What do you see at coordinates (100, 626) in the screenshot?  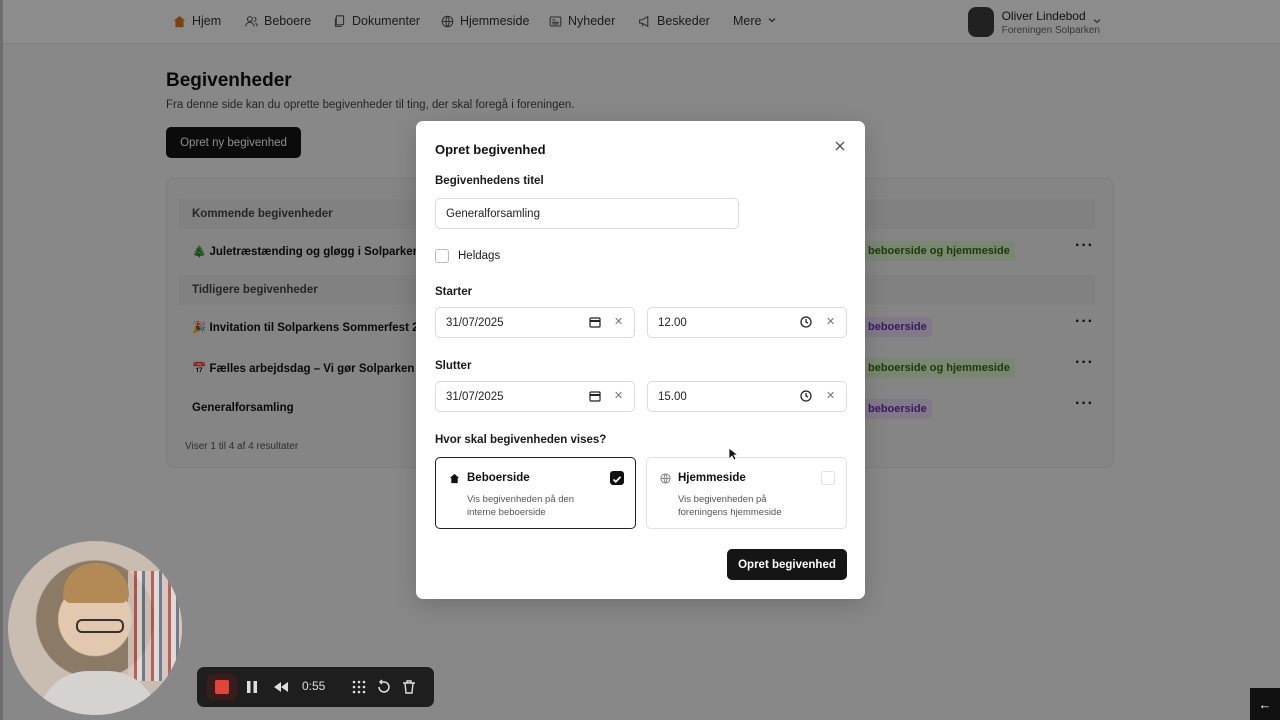 I see `webcam-glasses` at bounding box center [100, 626].